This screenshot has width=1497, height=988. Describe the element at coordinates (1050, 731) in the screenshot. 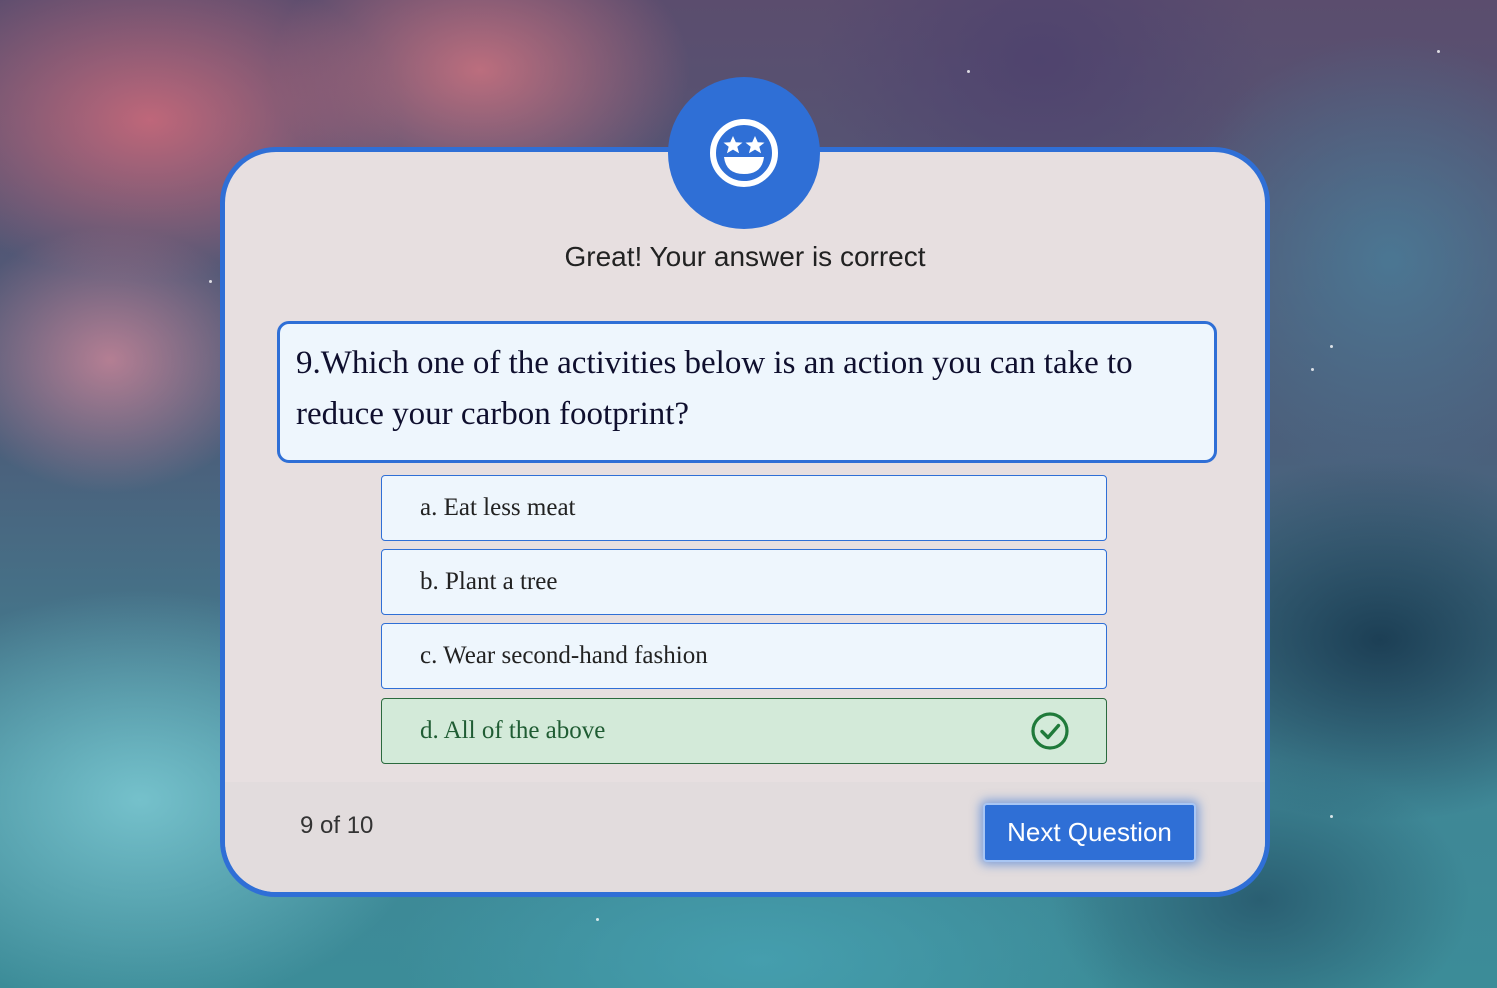

I see `check-circle-icon` at that location.